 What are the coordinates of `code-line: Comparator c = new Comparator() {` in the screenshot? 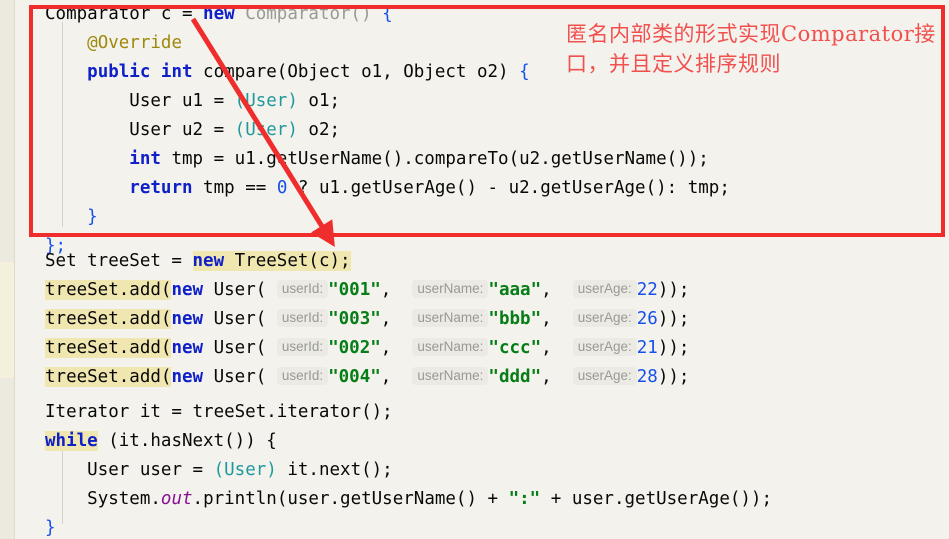 It's located at (204, 14).